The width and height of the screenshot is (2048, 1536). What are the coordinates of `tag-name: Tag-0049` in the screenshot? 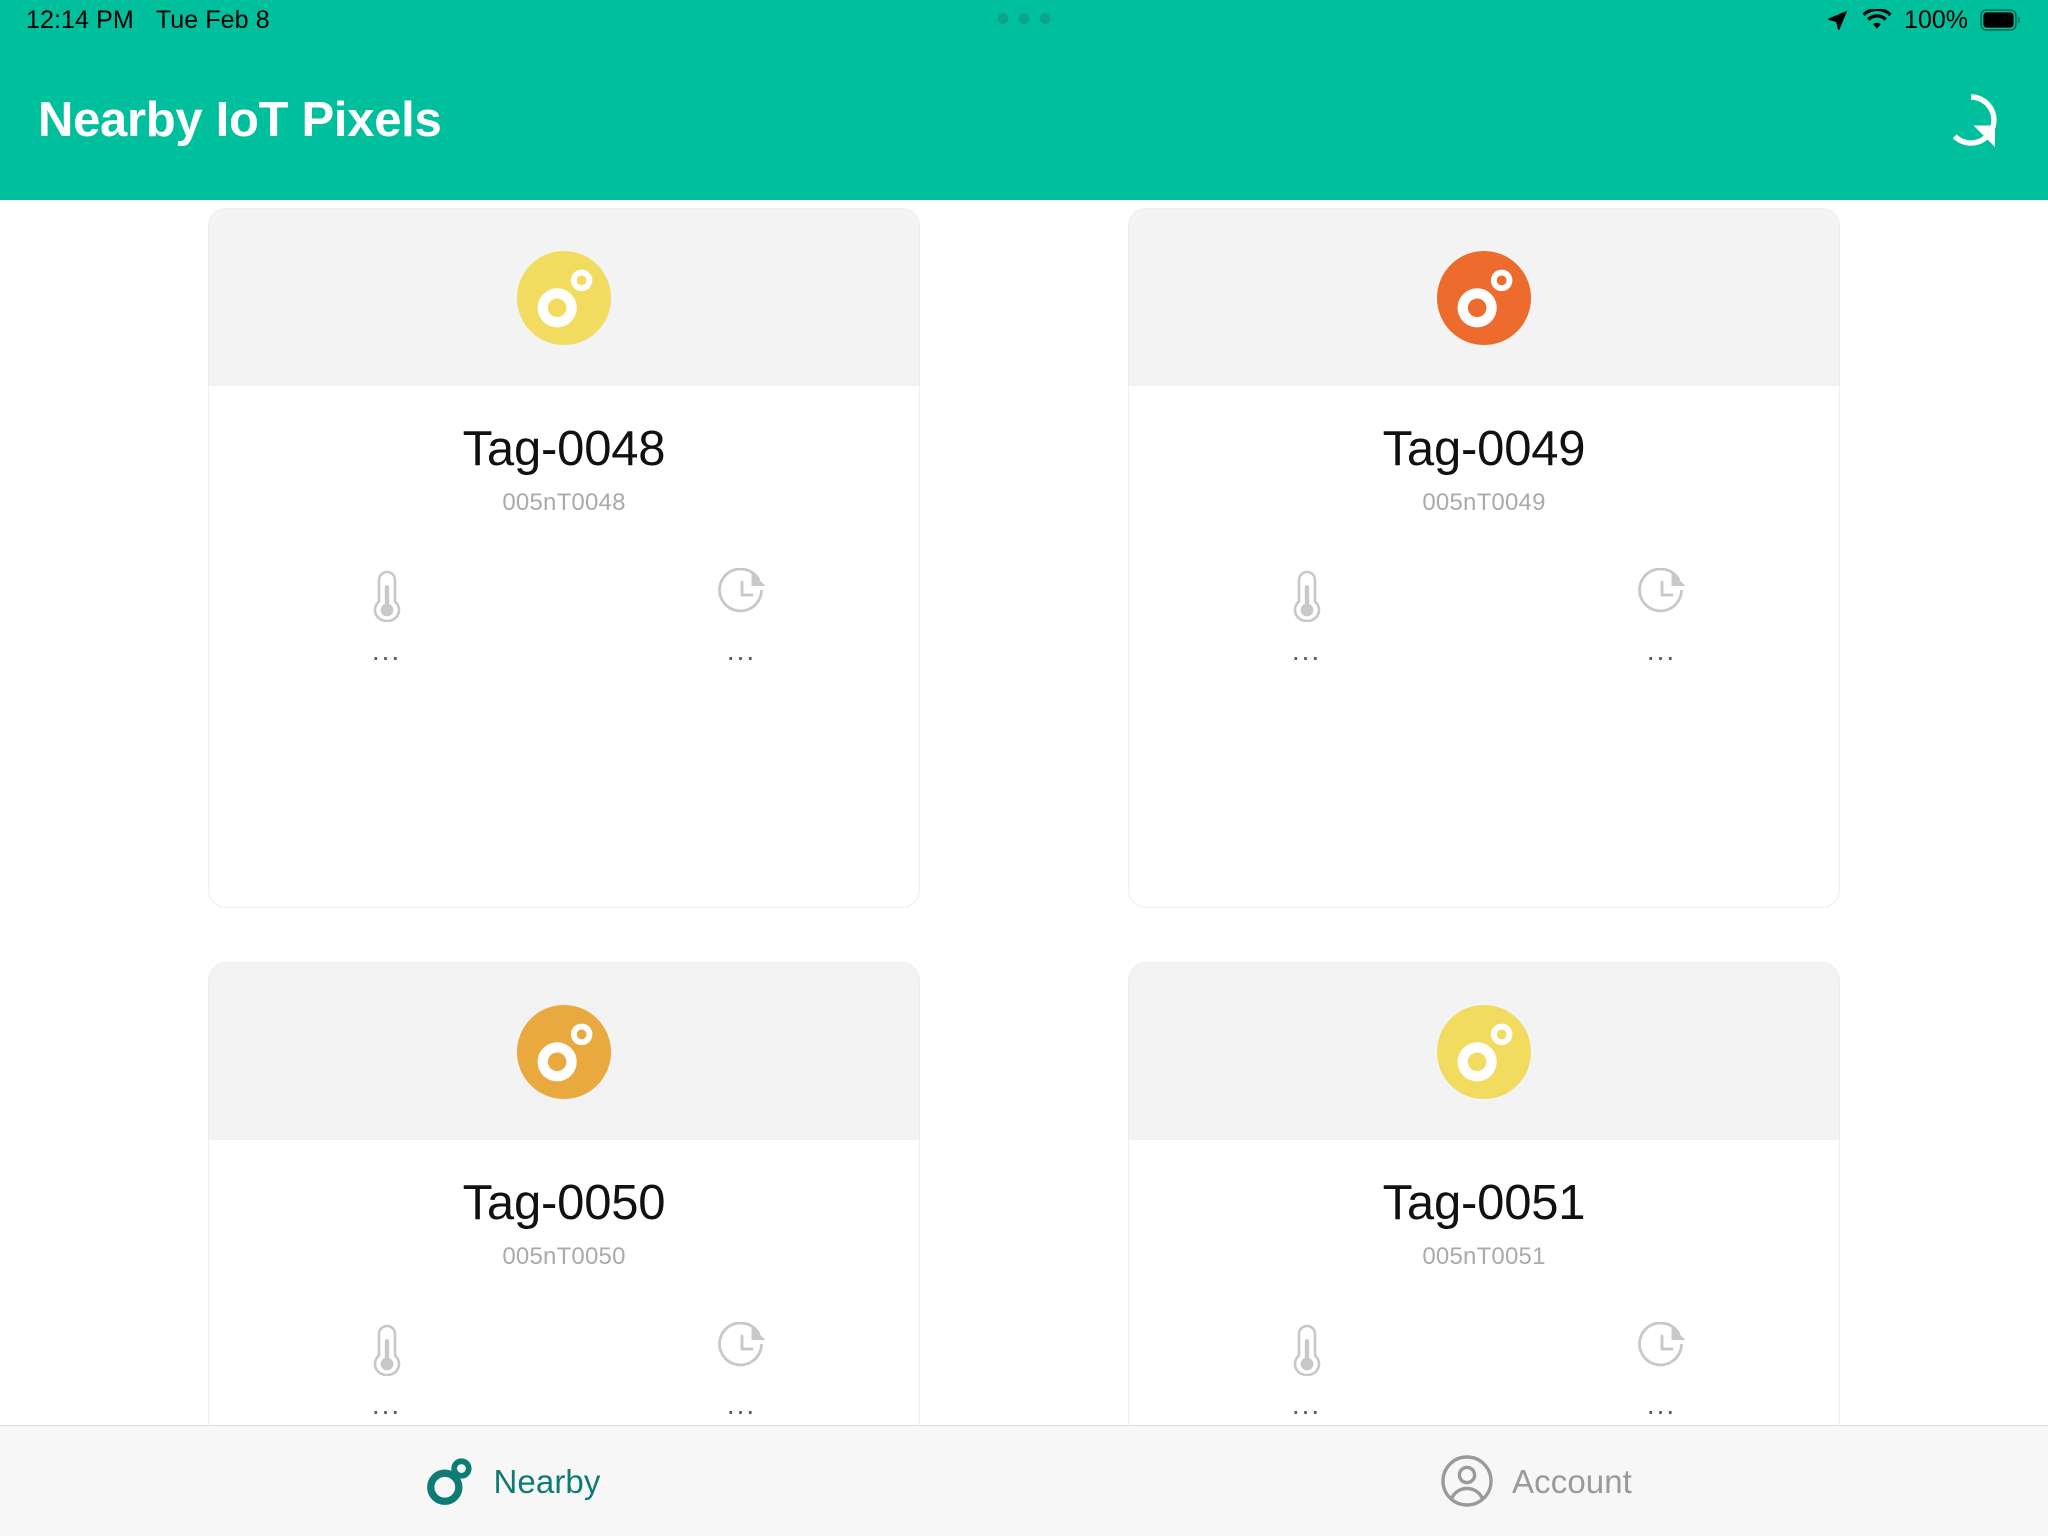 It's located at (1484, 449).